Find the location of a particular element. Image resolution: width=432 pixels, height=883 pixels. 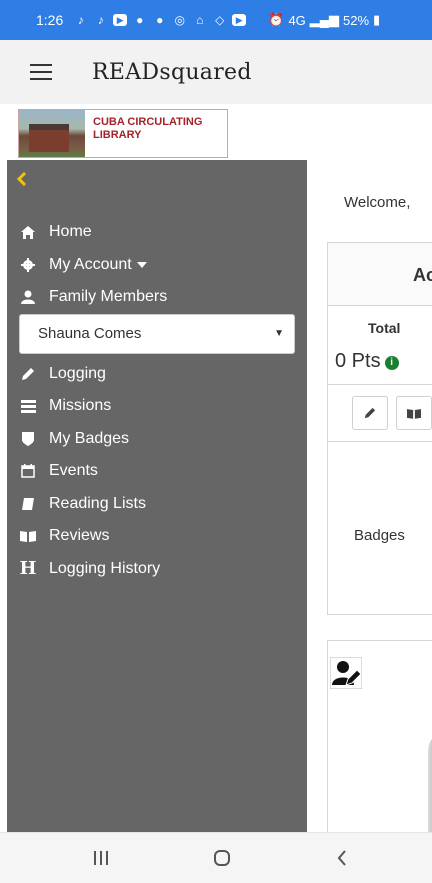

select-arrow-icon: ▼ is located at coordinates (279, 333).